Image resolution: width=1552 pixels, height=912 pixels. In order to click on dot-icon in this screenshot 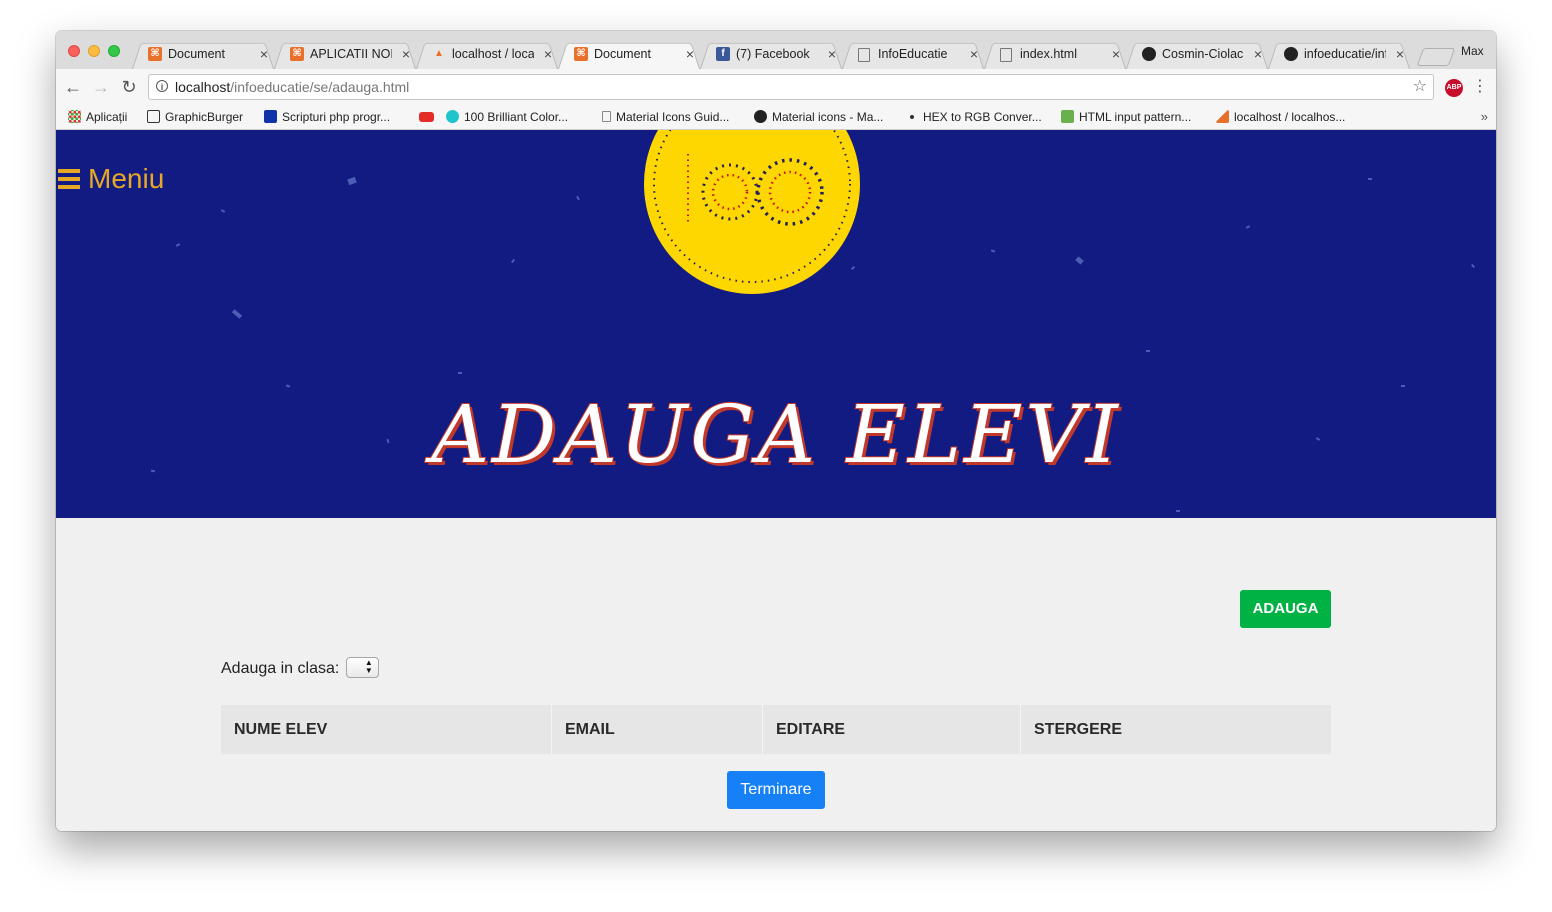, I will do `click(912, 116)`.